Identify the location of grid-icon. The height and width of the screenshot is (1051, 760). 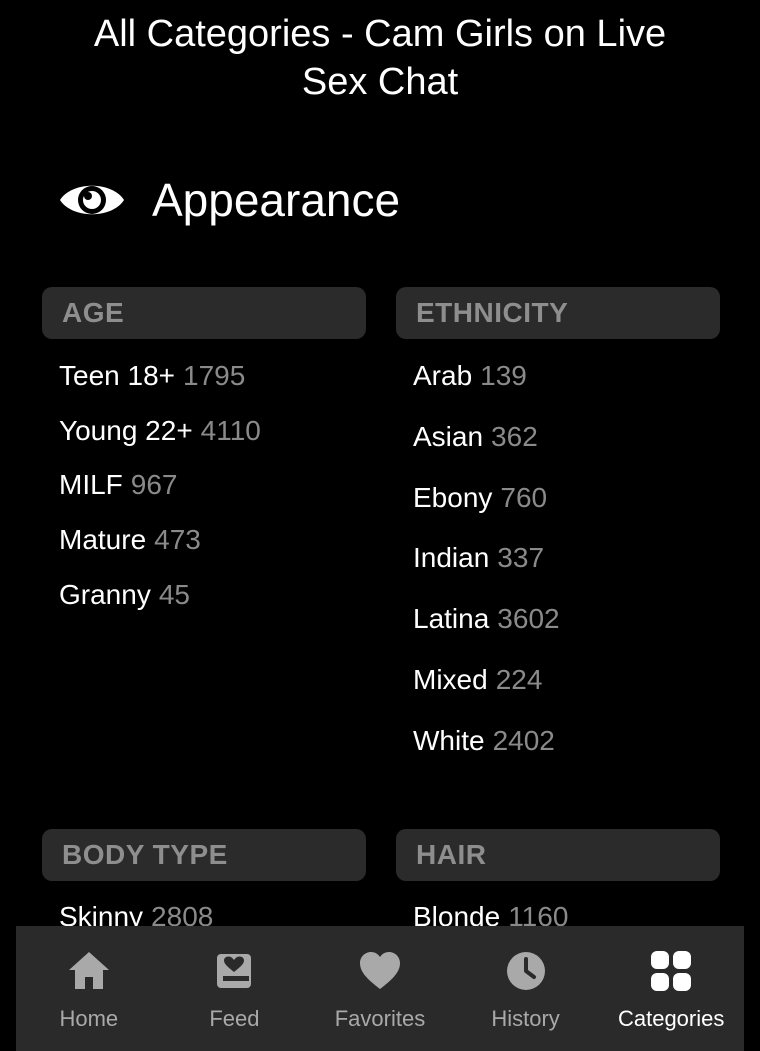
(671, 971).